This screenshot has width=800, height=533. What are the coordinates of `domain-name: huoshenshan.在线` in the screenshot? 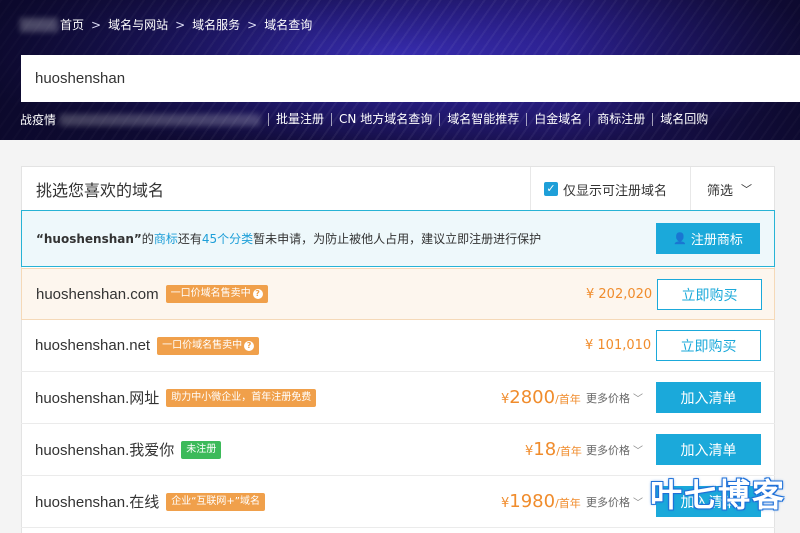 It's located at (97, 502).